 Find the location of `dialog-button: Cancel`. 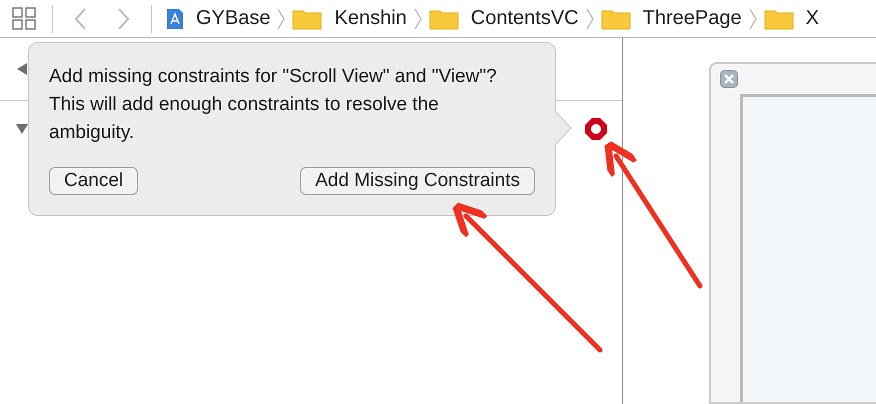

dialog-button: Cancel is located at coordinates (93, 181).